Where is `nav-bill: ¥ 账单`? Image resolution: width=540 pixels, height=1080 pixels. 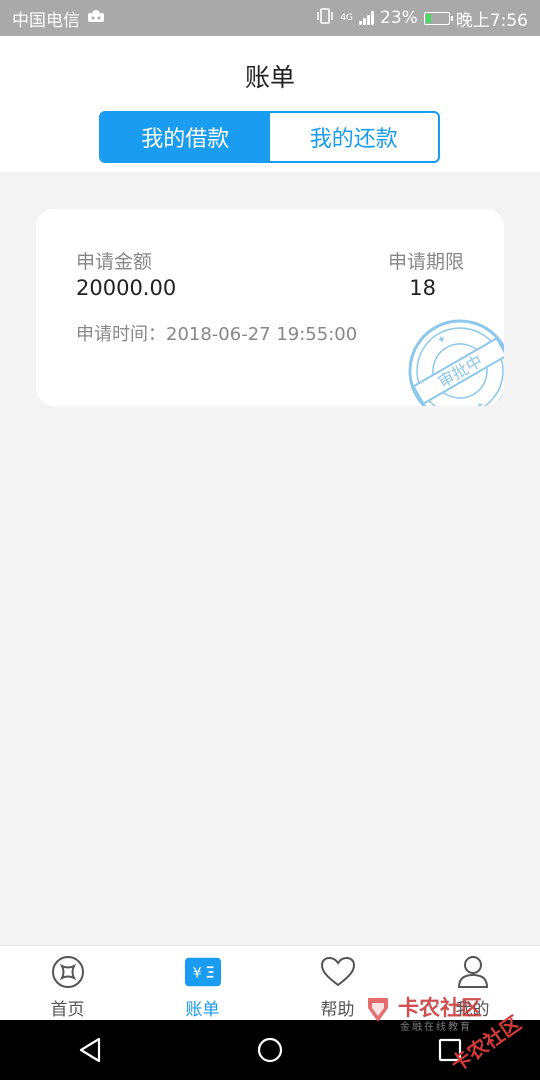
nav-bill: ¥ 账单 is located at coordinates (202, 983).